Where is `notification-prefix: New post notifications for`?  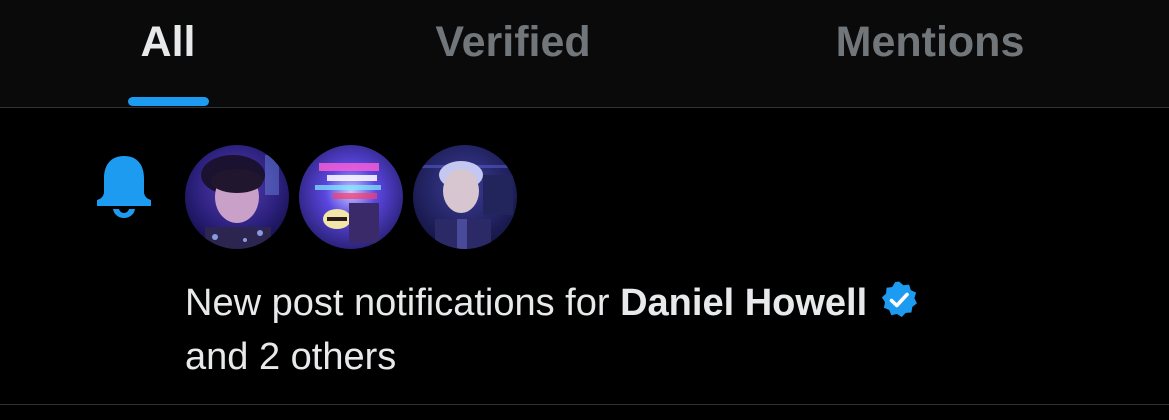 notification-prefix: New post notifications for is located at coordinates (403, 303).